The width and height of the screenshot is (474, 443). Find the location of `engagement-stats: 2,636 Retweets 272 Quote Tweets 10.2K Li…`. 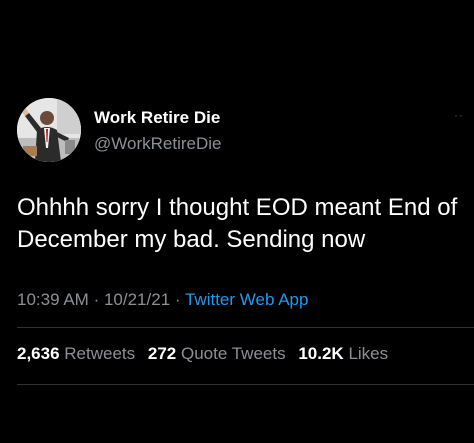

engagement-stats: 2,636 Retweets 272 Quote Tweets 10.2K Li… is located at coordinates (206, 354).